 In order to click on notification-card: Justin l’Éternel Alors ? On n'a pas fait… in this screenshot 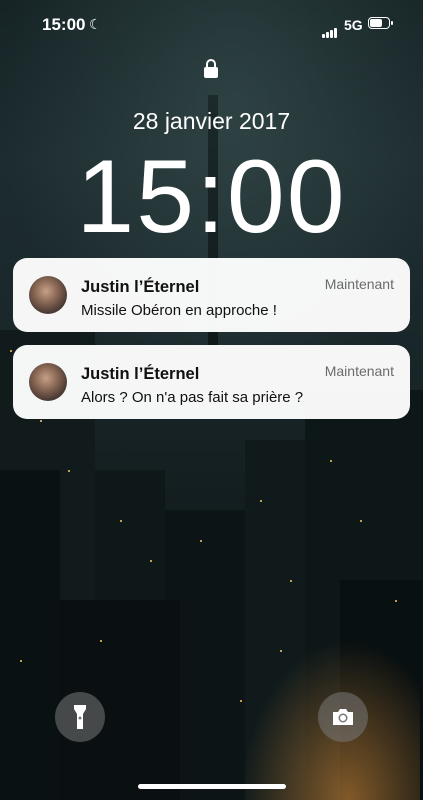, I will do `click(211, 382)`.